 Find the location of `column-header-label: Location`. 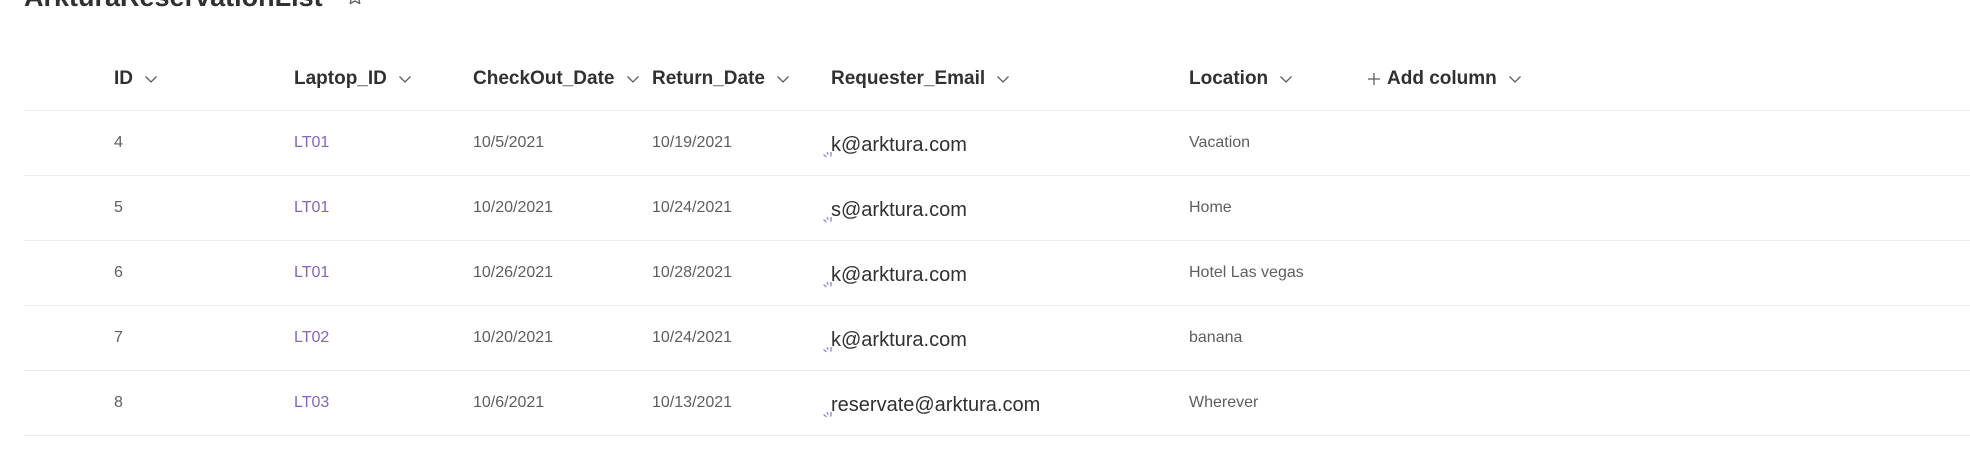

column-header-label: Location is located at coordinates (1229, 78).